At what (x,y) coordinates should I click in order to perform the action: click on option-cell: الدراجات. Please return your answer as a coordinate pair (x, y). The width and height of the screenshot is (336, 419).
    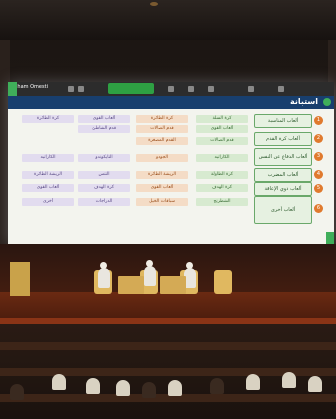
    Looking at the image, I should click on (104, 202).